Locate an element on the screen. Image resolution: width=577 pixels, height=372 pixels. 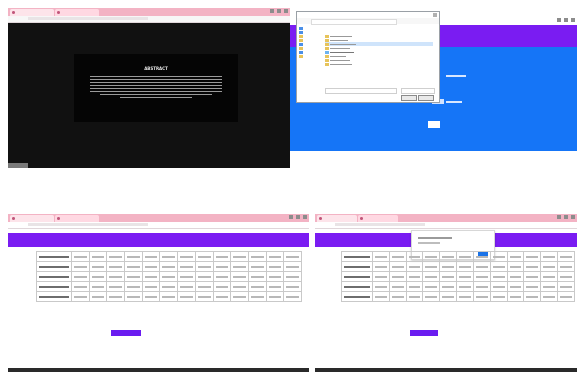
path-box is located at coordinates (354, 22).